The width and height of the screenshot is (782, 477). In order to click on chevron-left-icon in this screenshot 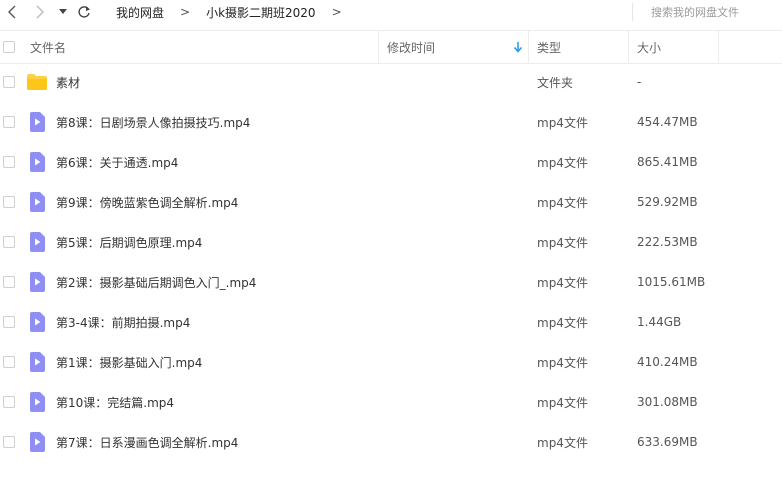, I will do `click(12, 12)`.